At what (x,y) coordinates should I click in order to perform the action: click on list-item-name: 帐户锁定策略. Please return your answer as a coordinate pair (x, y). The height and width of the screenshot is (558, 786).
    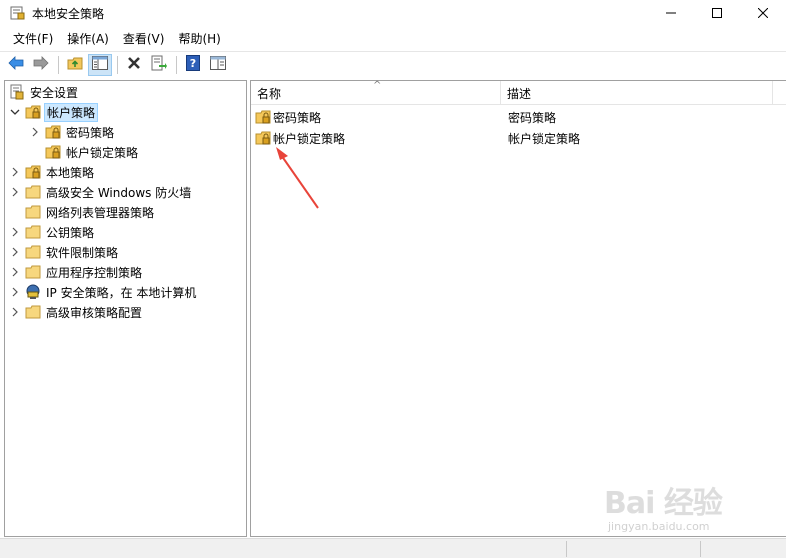
    Looking at the image, I should click on (309, 138).